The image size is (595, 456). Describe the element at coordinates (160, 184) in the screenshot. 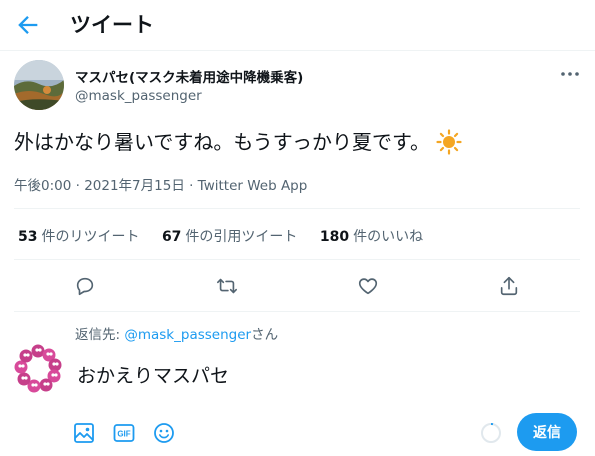

I see `tweet-timestamp: 午後0:00 · 2021年7月15日 · Twitter Web App` at that location.